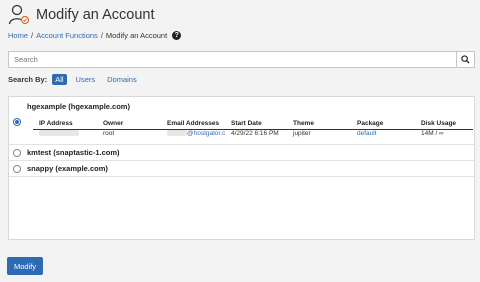 This screenshot has height=282, width=480. What do you see at coordinates (439, 123) in the screenshot?
I see `col-disk-usage: Disk Usage` at bounding box center [439, 123].